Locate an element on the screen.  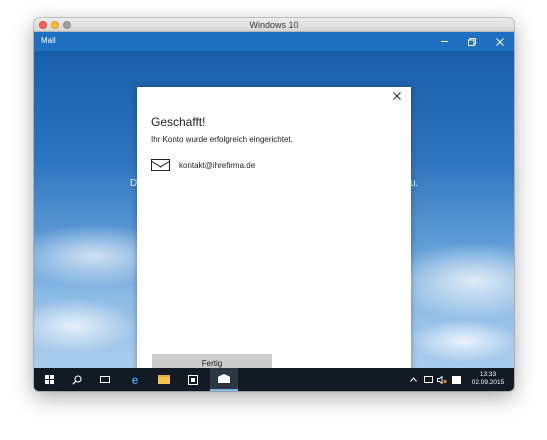
task-view-button is located at coordinates (105, 379).